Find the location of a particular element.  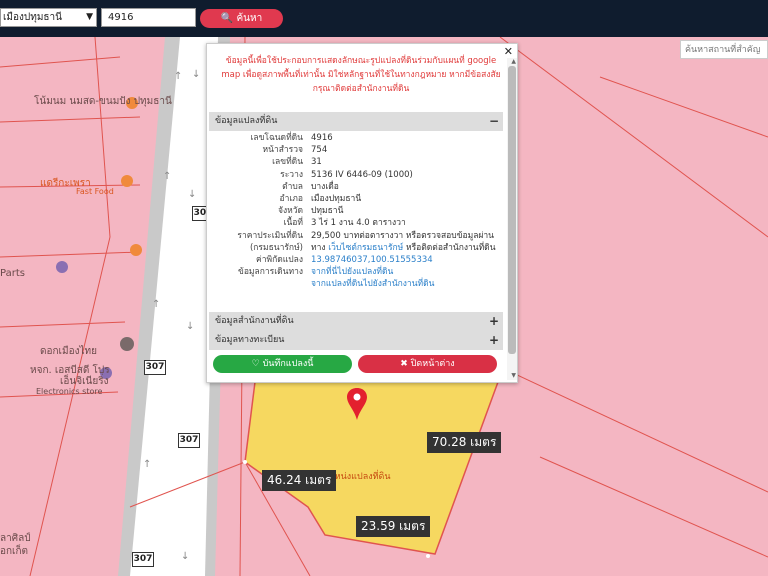

info-value: 3 ไร่ 1 งาน 4.0 ตารางวา is located at coordinates (358, 223).